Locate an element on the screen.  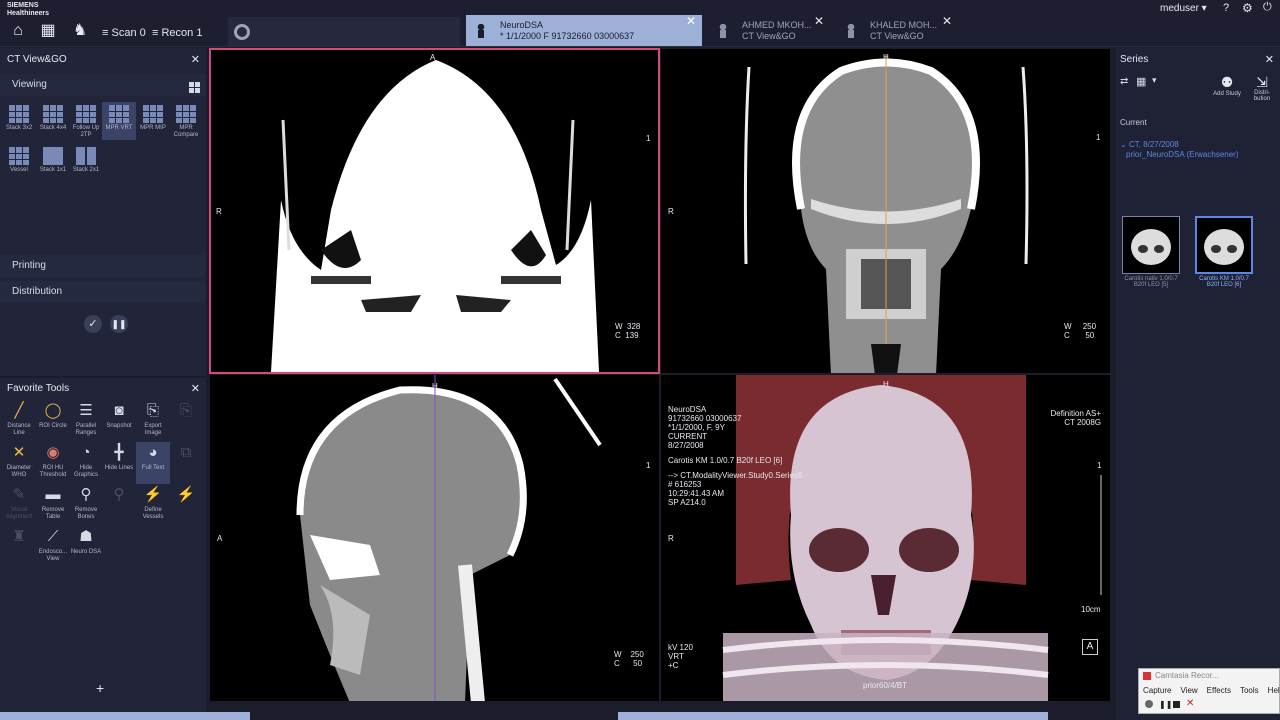
sort-icon: ⇄ is located at coordinates (1124, 81).